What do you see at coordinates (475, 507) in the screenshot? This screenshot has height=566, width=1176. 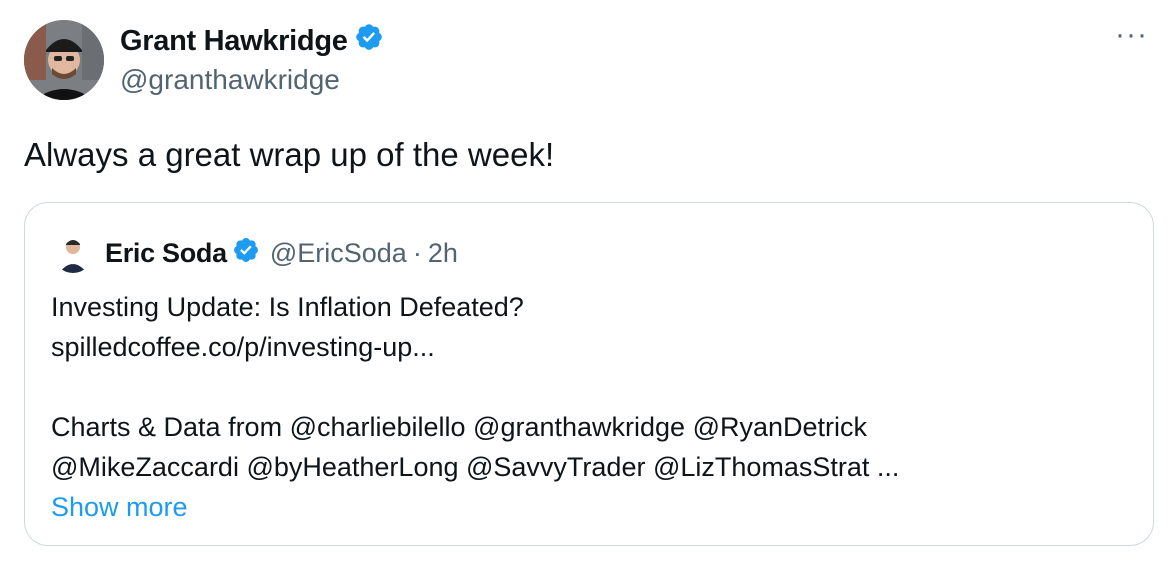 I see `show-more-link: Show more` at bounding box center [475, 507].